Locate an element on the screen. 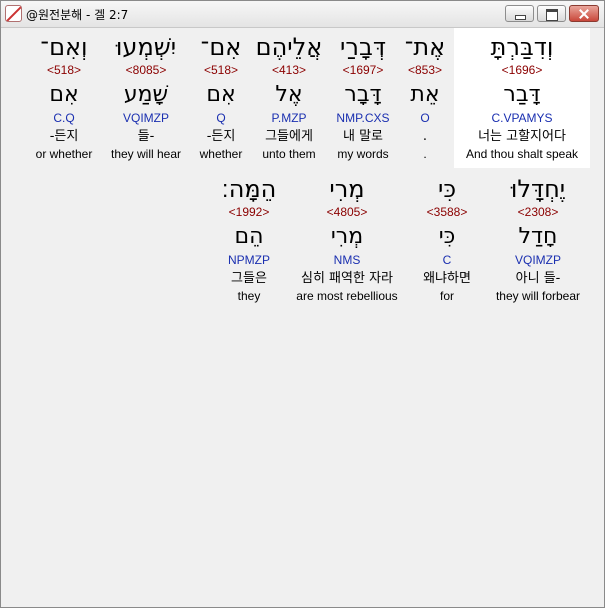 The width and height of the screenshot is (605, 608). english-gloss: for is located at coordinates (446, 296).